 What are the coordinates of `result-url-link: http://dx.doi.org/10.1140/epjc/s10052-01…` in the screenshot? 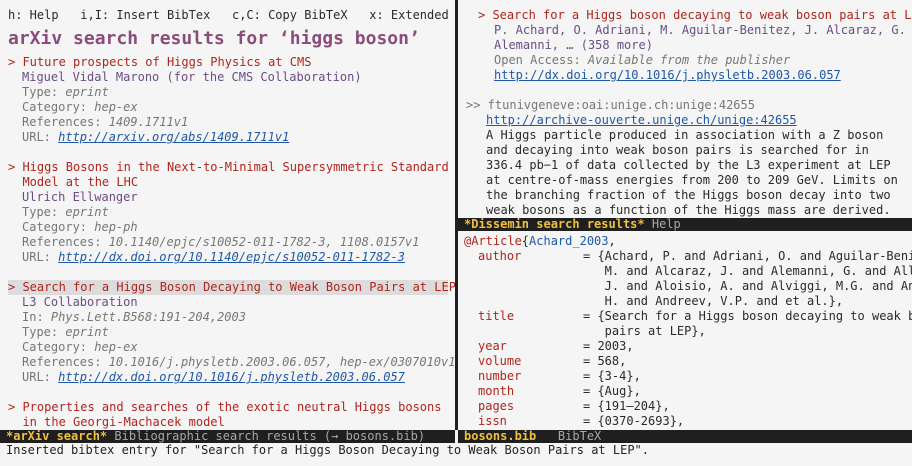 It's located at (231, 257).